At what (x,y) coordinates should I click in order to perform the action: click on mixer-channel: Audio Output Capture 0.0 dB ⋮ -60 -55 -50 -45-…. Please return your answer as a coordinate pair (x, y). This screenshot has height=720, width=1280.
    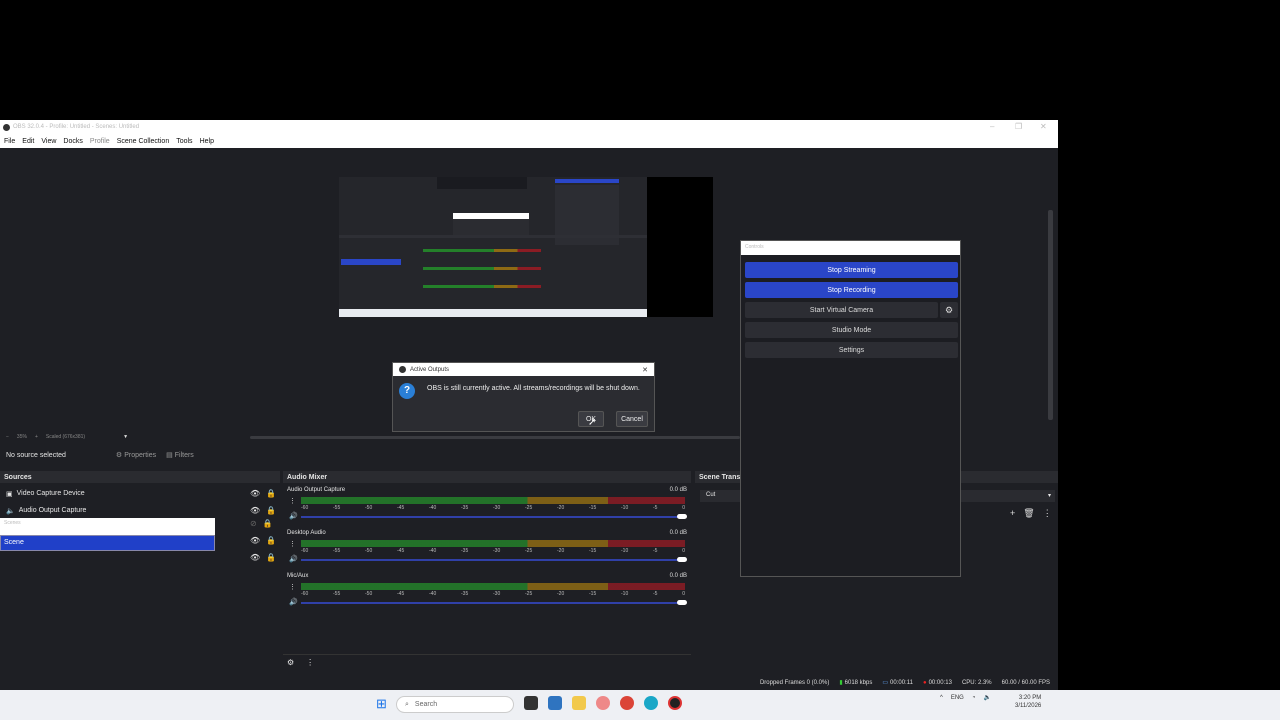
    Looking at the image, I should click on (487, 506).